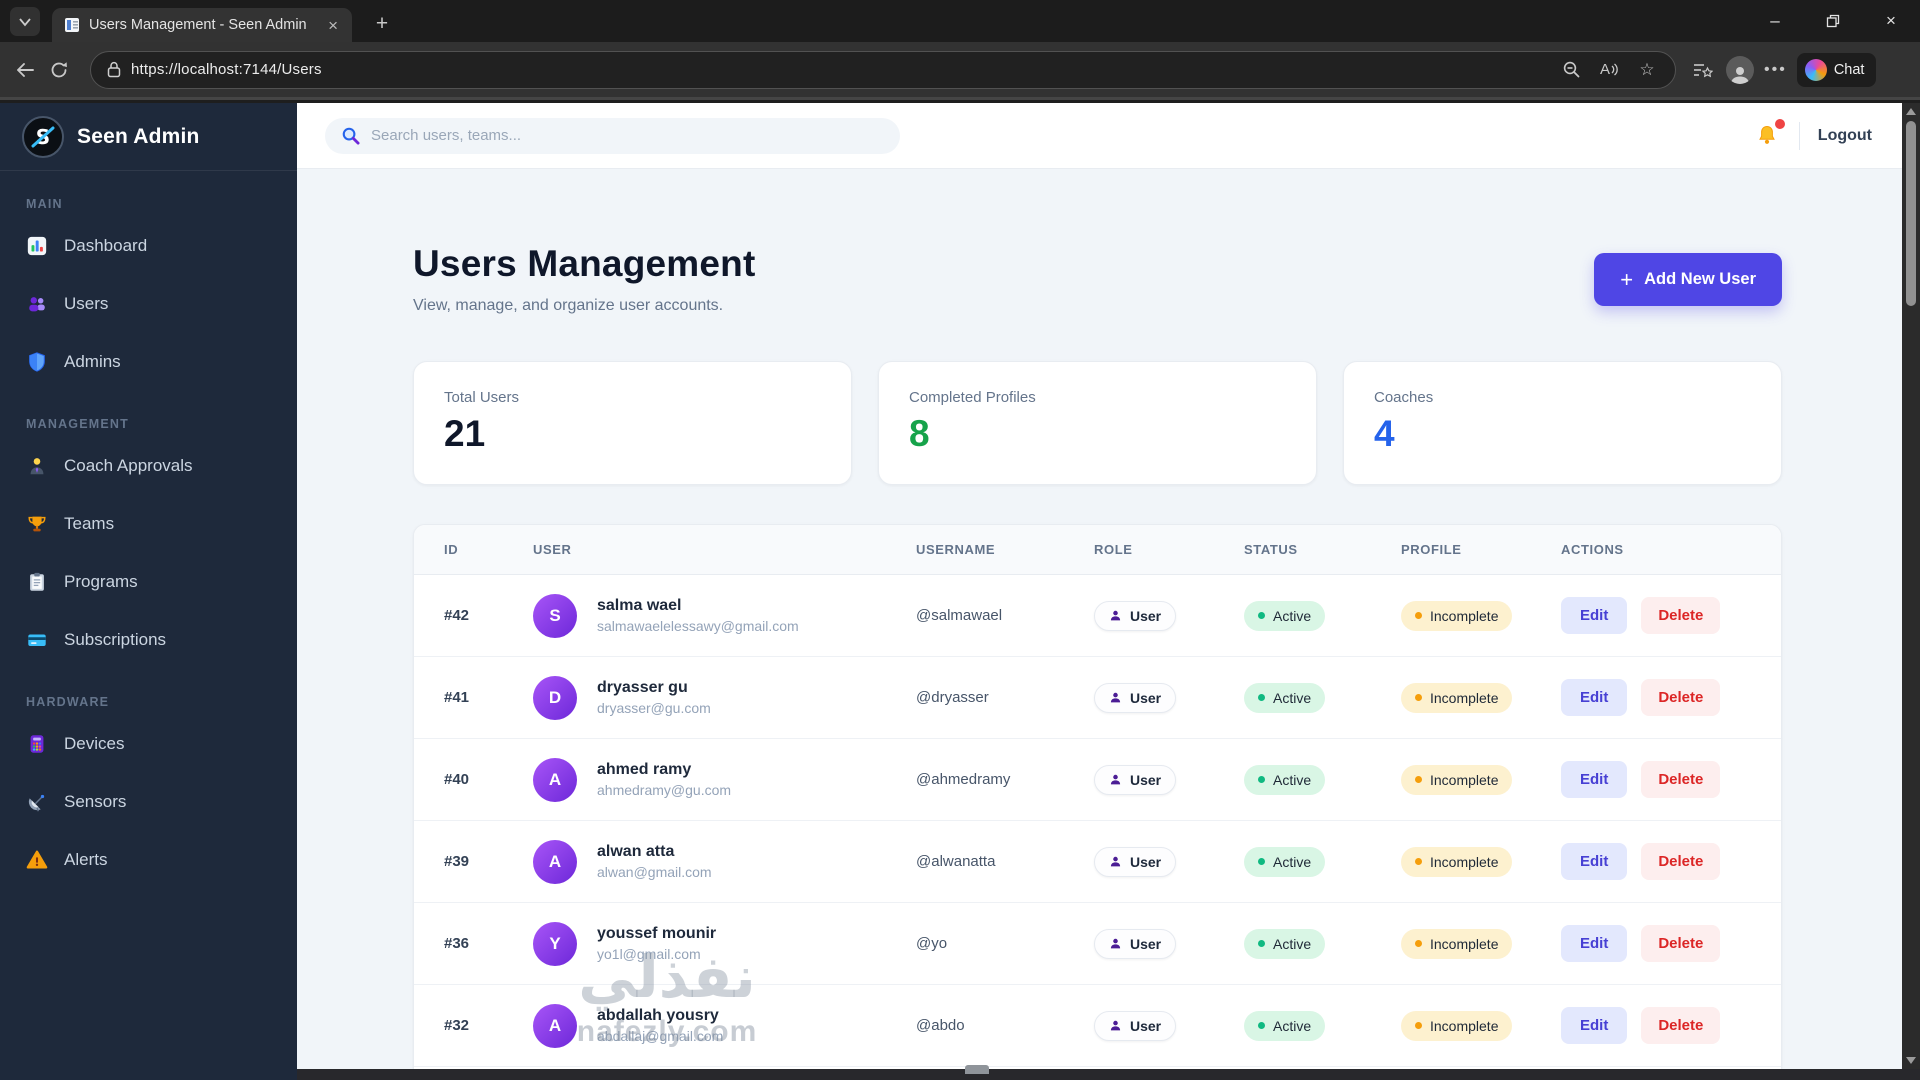 Image resolution: width=1920 pixels, height=1080 pixels. What do you see at coordinates (1770, 133) in the screenshot?
I see `notifications-button` at bounding box center [1770, 133].